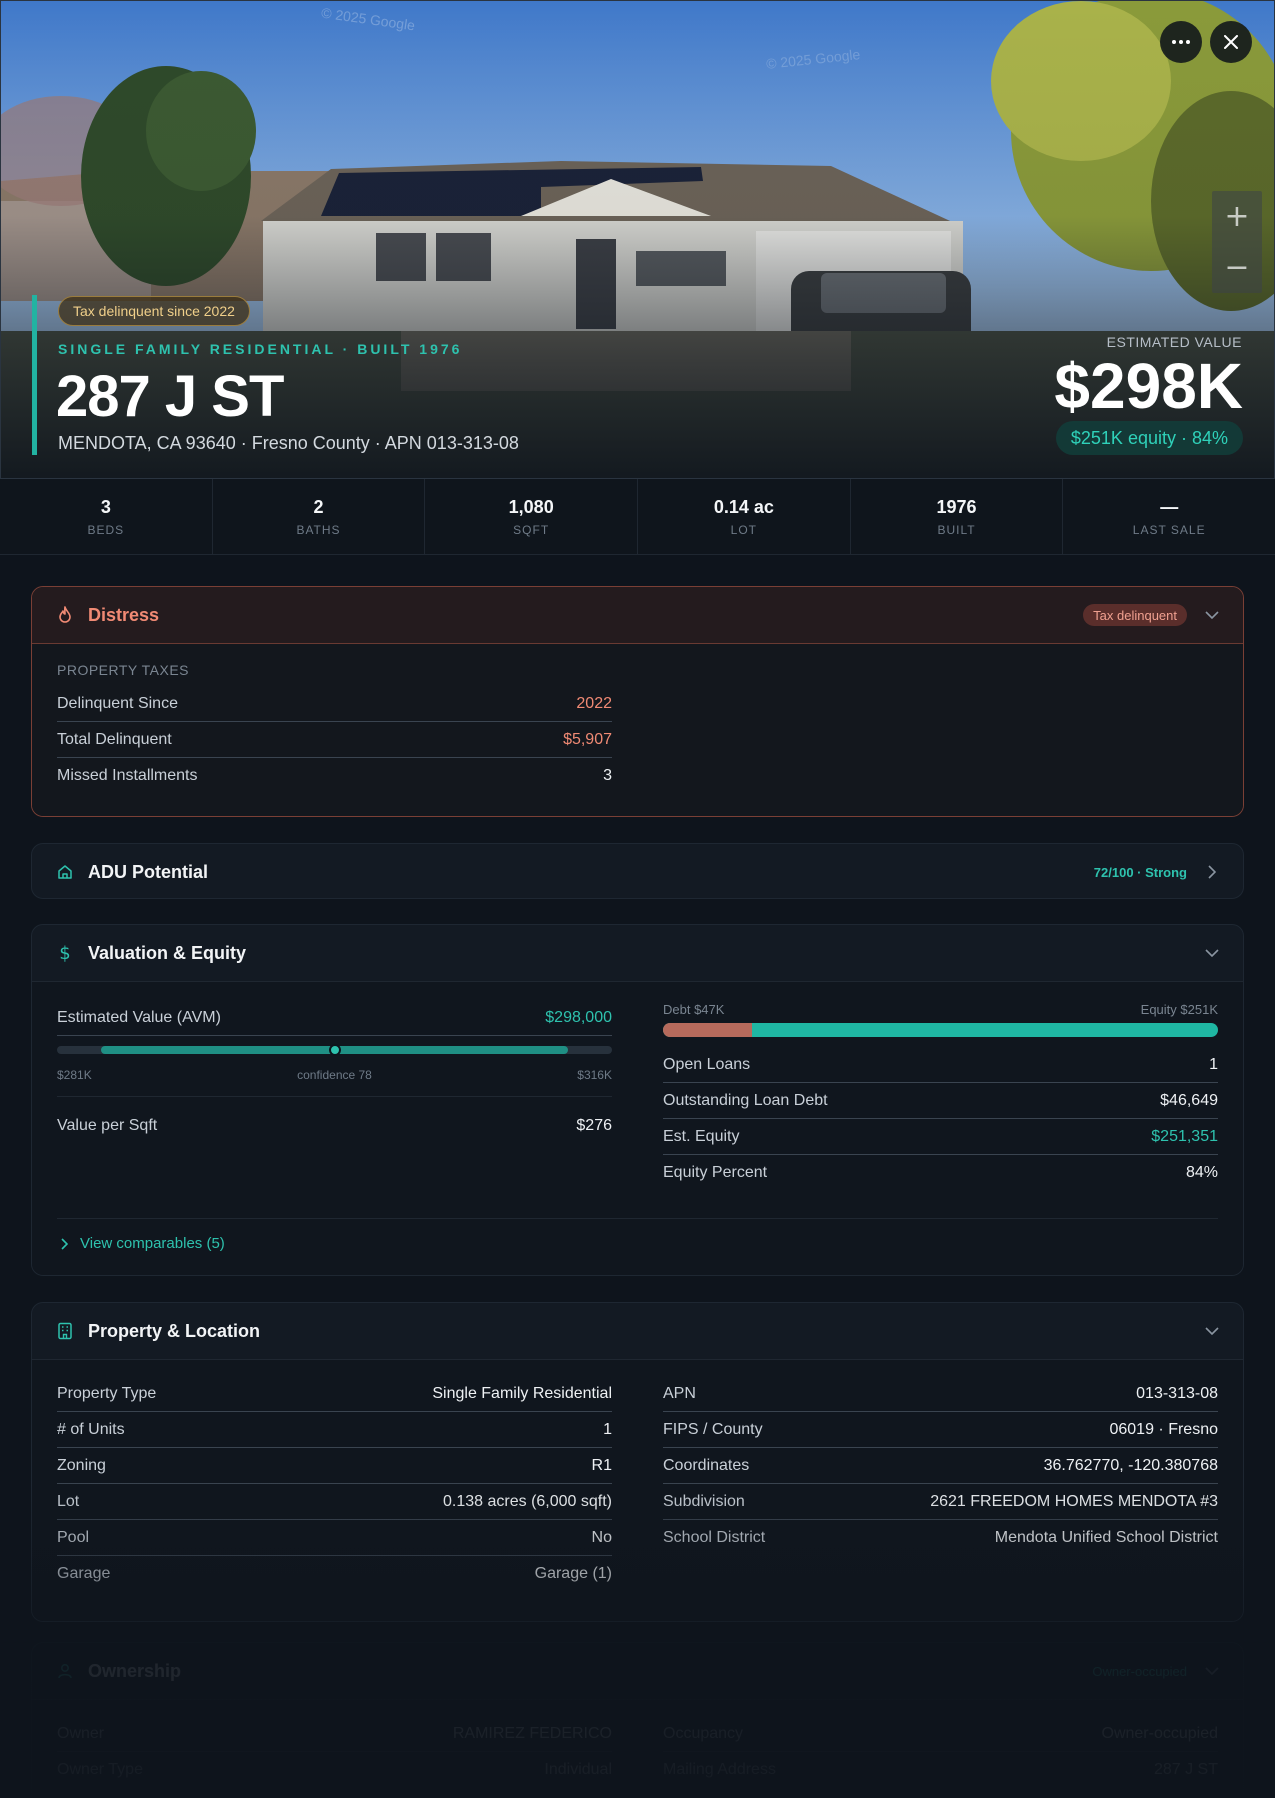 Image resolution: width=1275 pixels, height=1798 pixels. Describe the element at coordinates (84, 1573) in the screenshot. I see `kv-key: Garage` at that location.